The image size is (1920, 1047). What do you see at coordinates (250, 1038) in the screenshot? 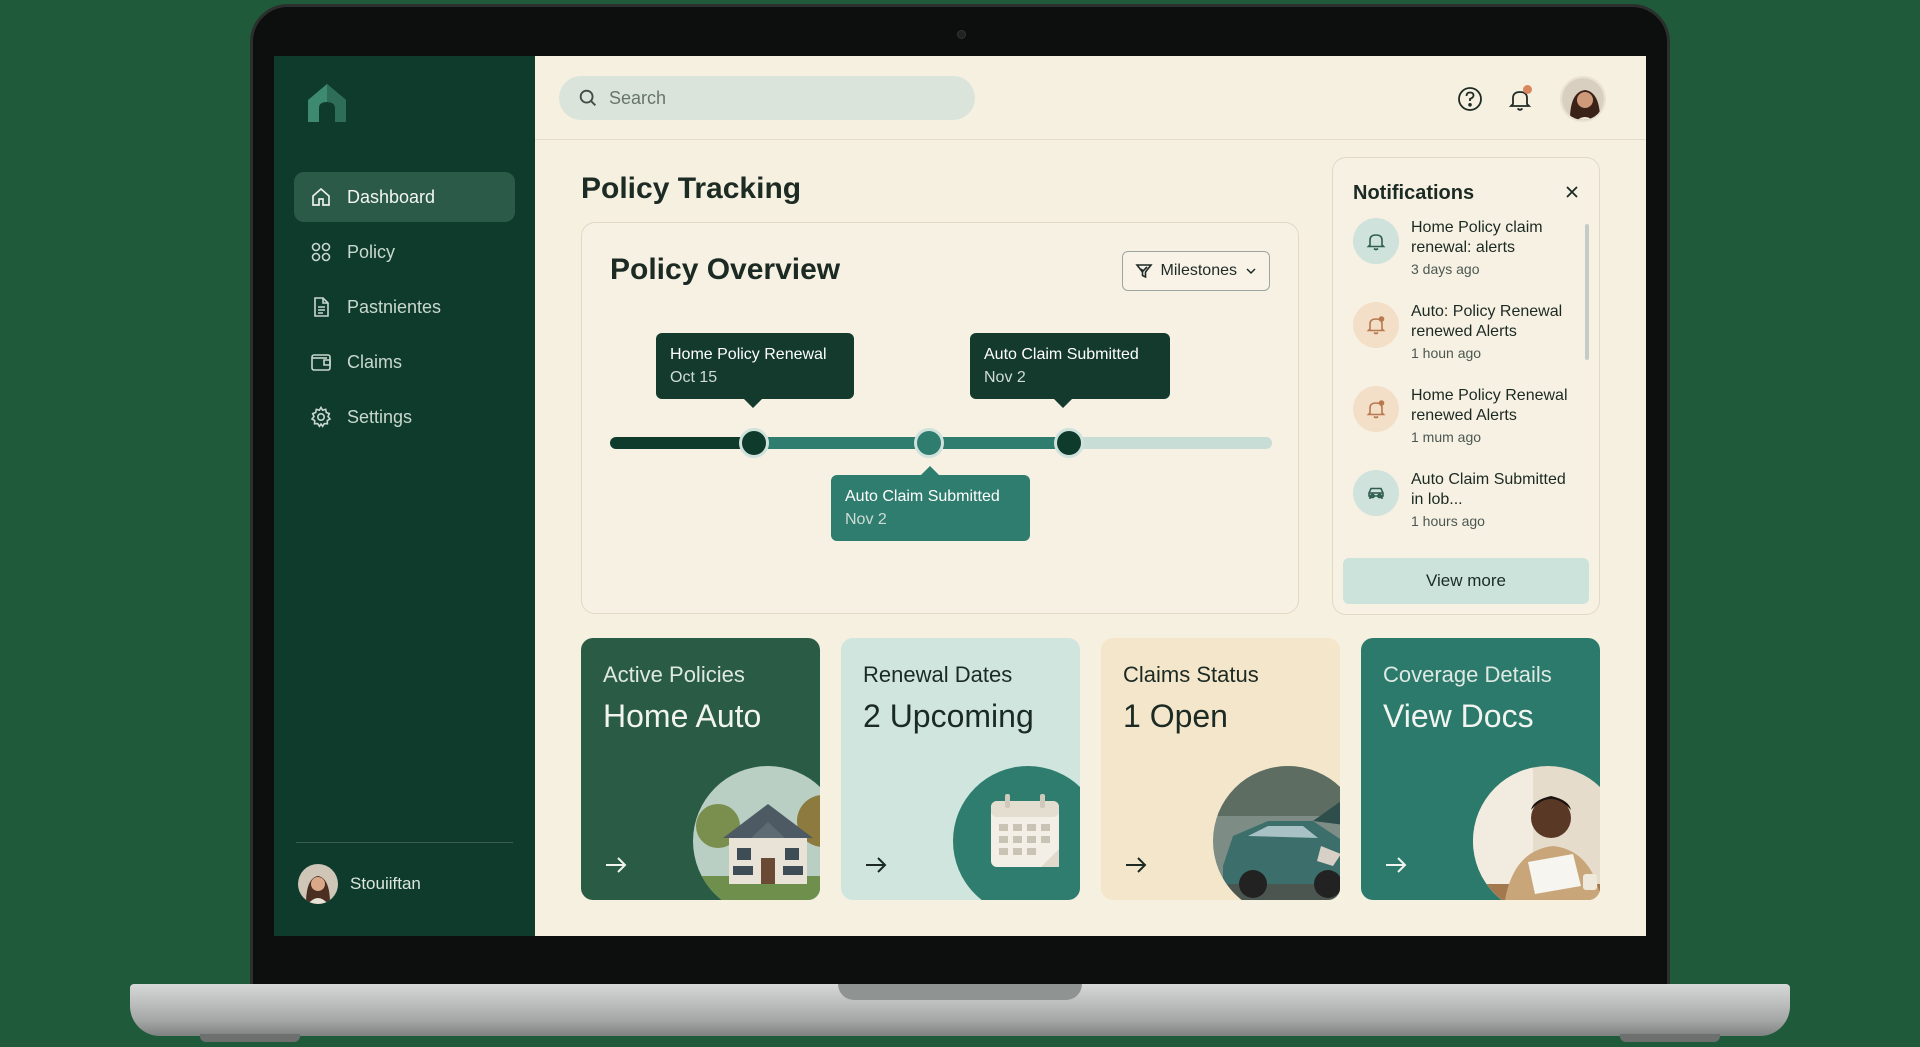
I see `laptop-foot-left` at bounding box center [250, 1038].